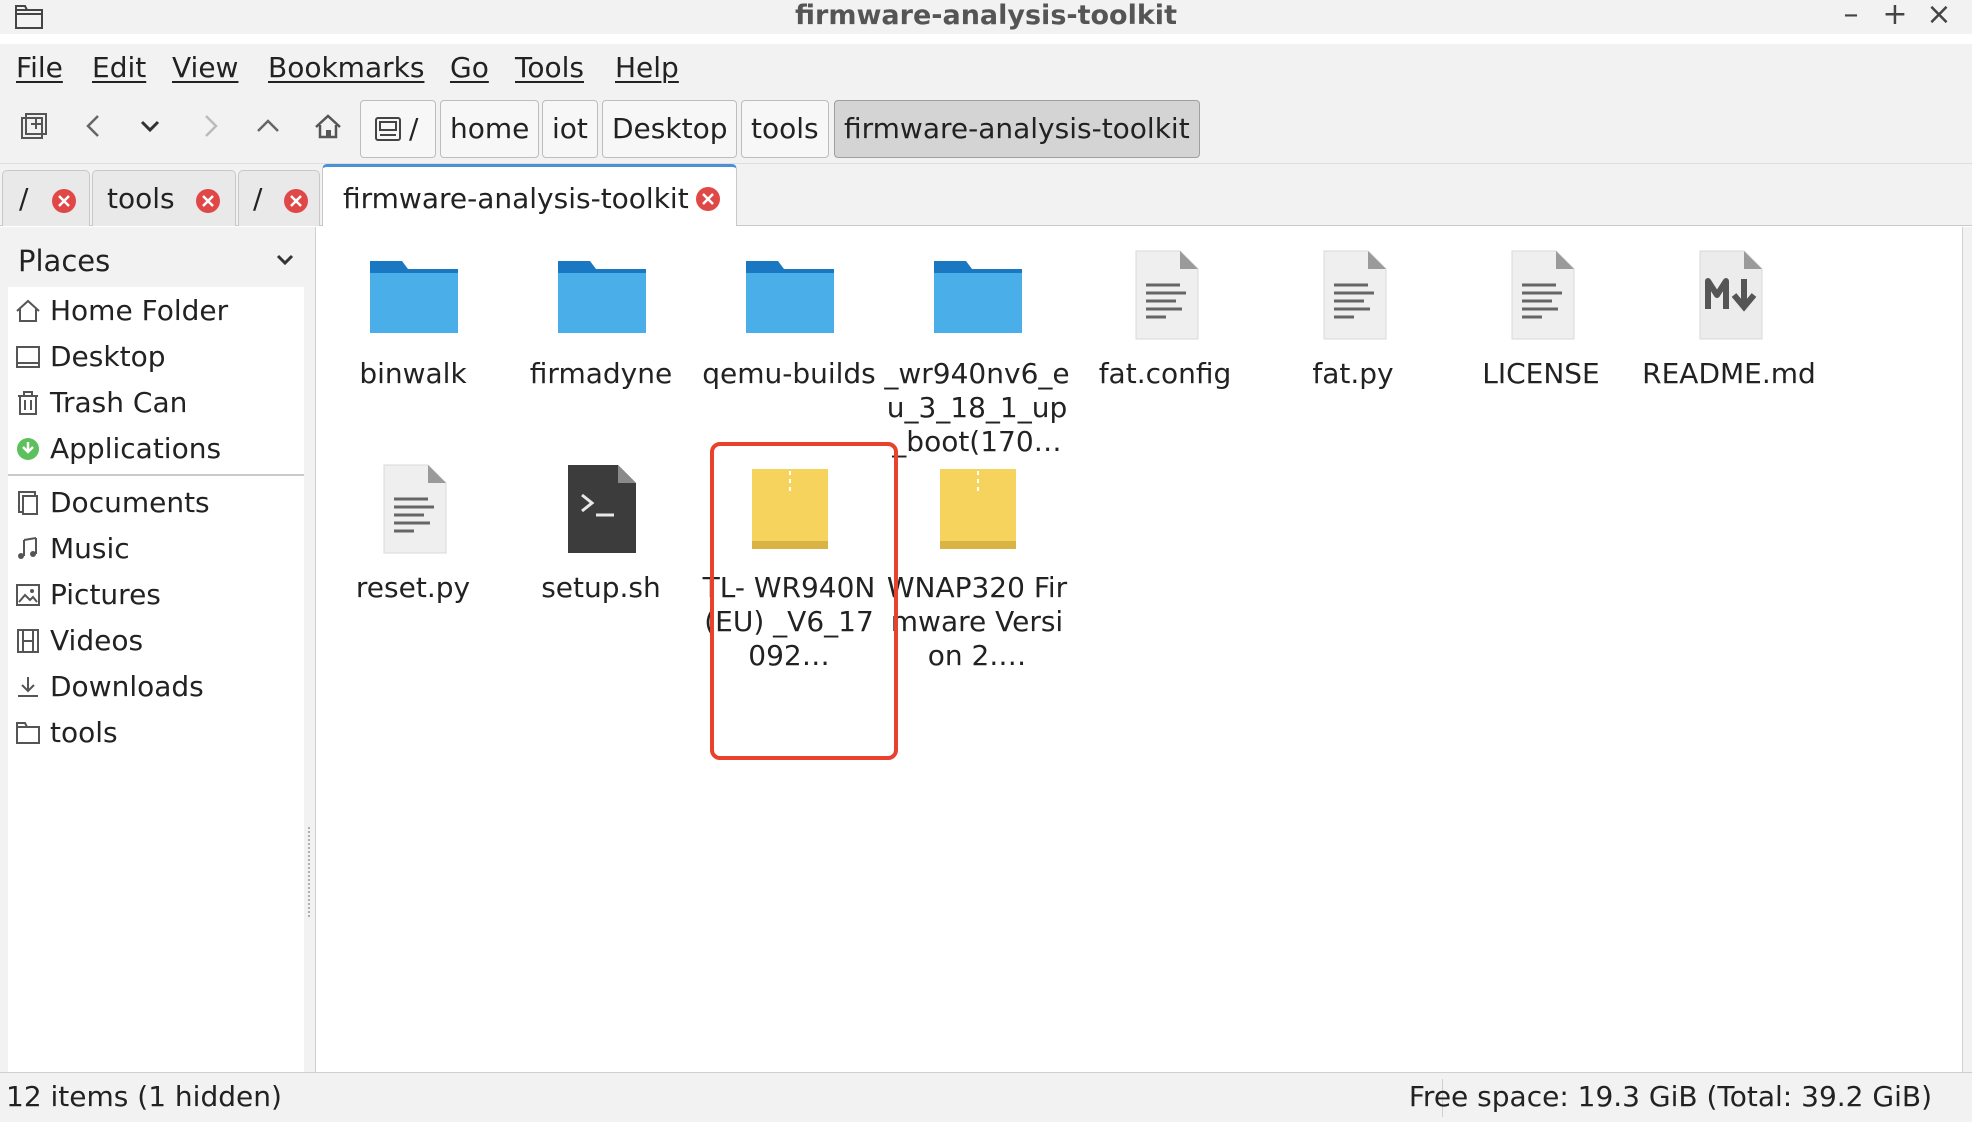  Describe the element at coordinates (130, 502) in the screenshot. I see `sidebar-item-label: Documents` at that location.